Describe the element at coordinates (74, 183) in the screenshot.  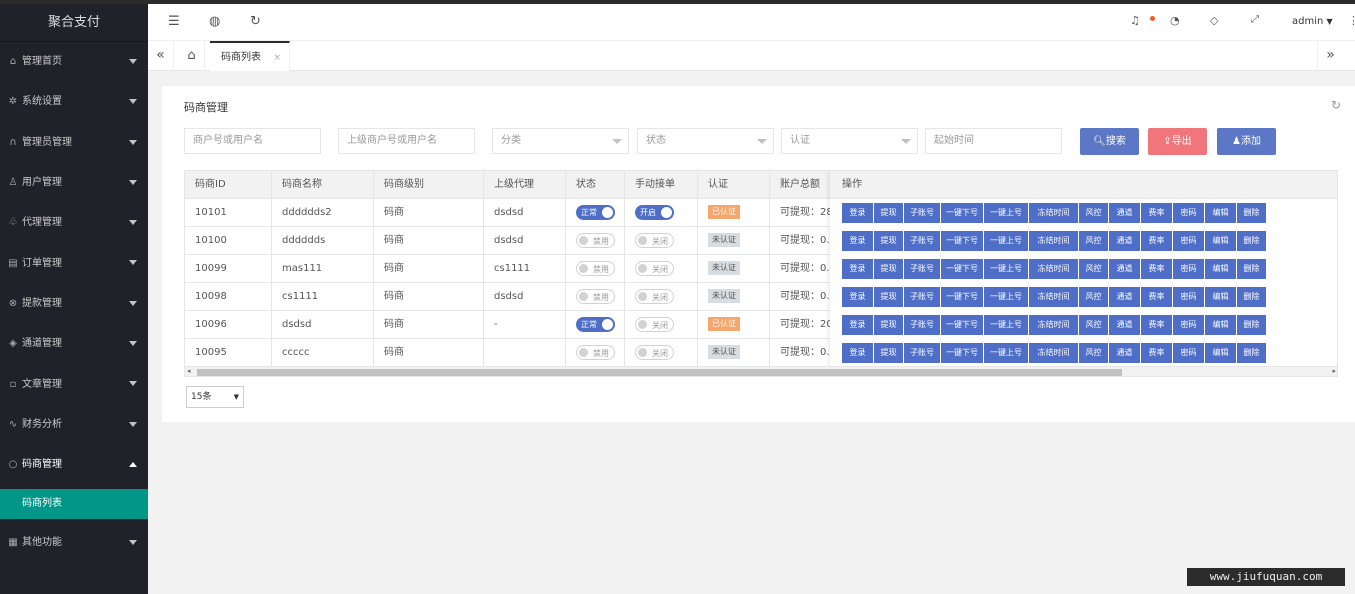
I see `sidebar-item: ♙ 用户管理` at that location.